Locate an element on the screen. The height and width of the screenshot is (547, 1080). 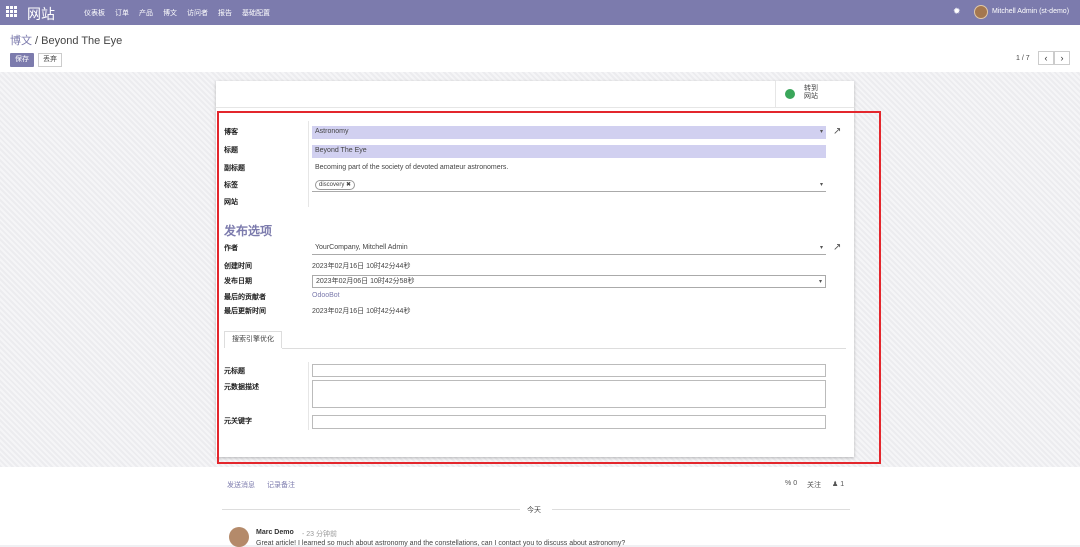
followers-button: ♟ 1 is located at coordinates (838, 484).